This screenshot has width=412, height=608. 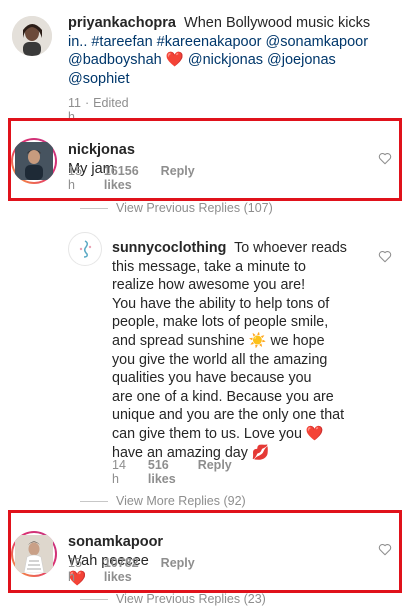 I want to click on comment-text-line-8: qualities you have because you, so click(x=212, y=378).